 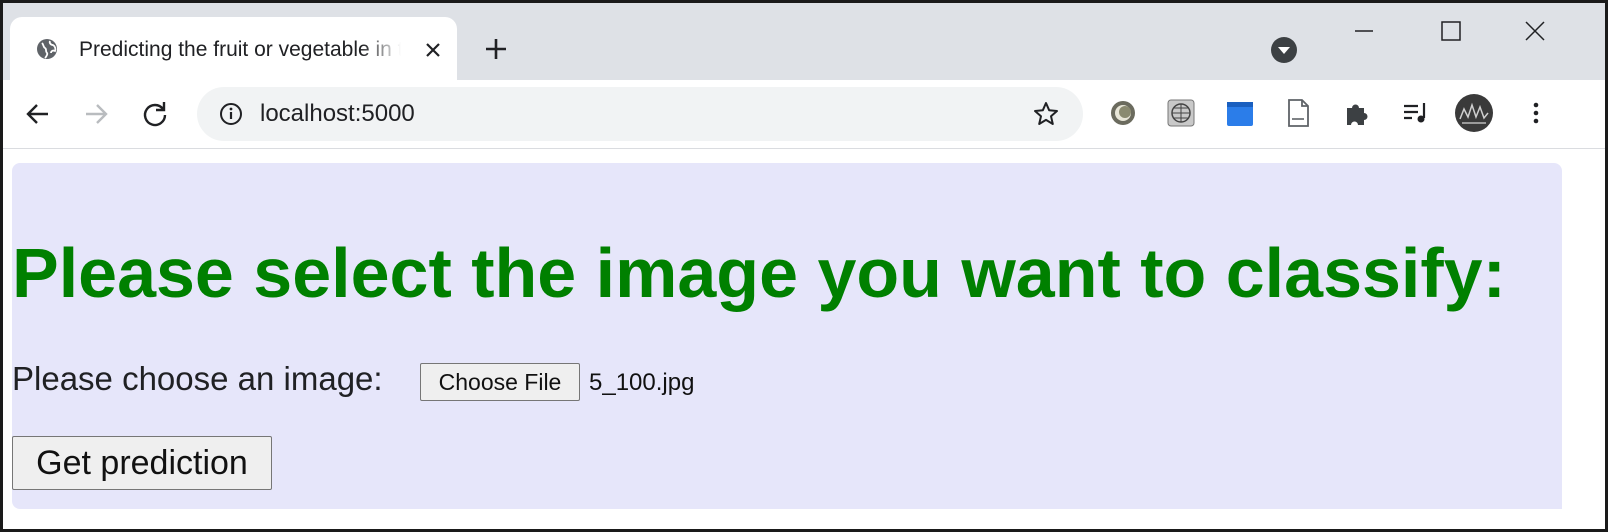 What do you see at coordinates (155, 114) in the screenshot?
I see `reload-icon` at bounding box center [155, 114].